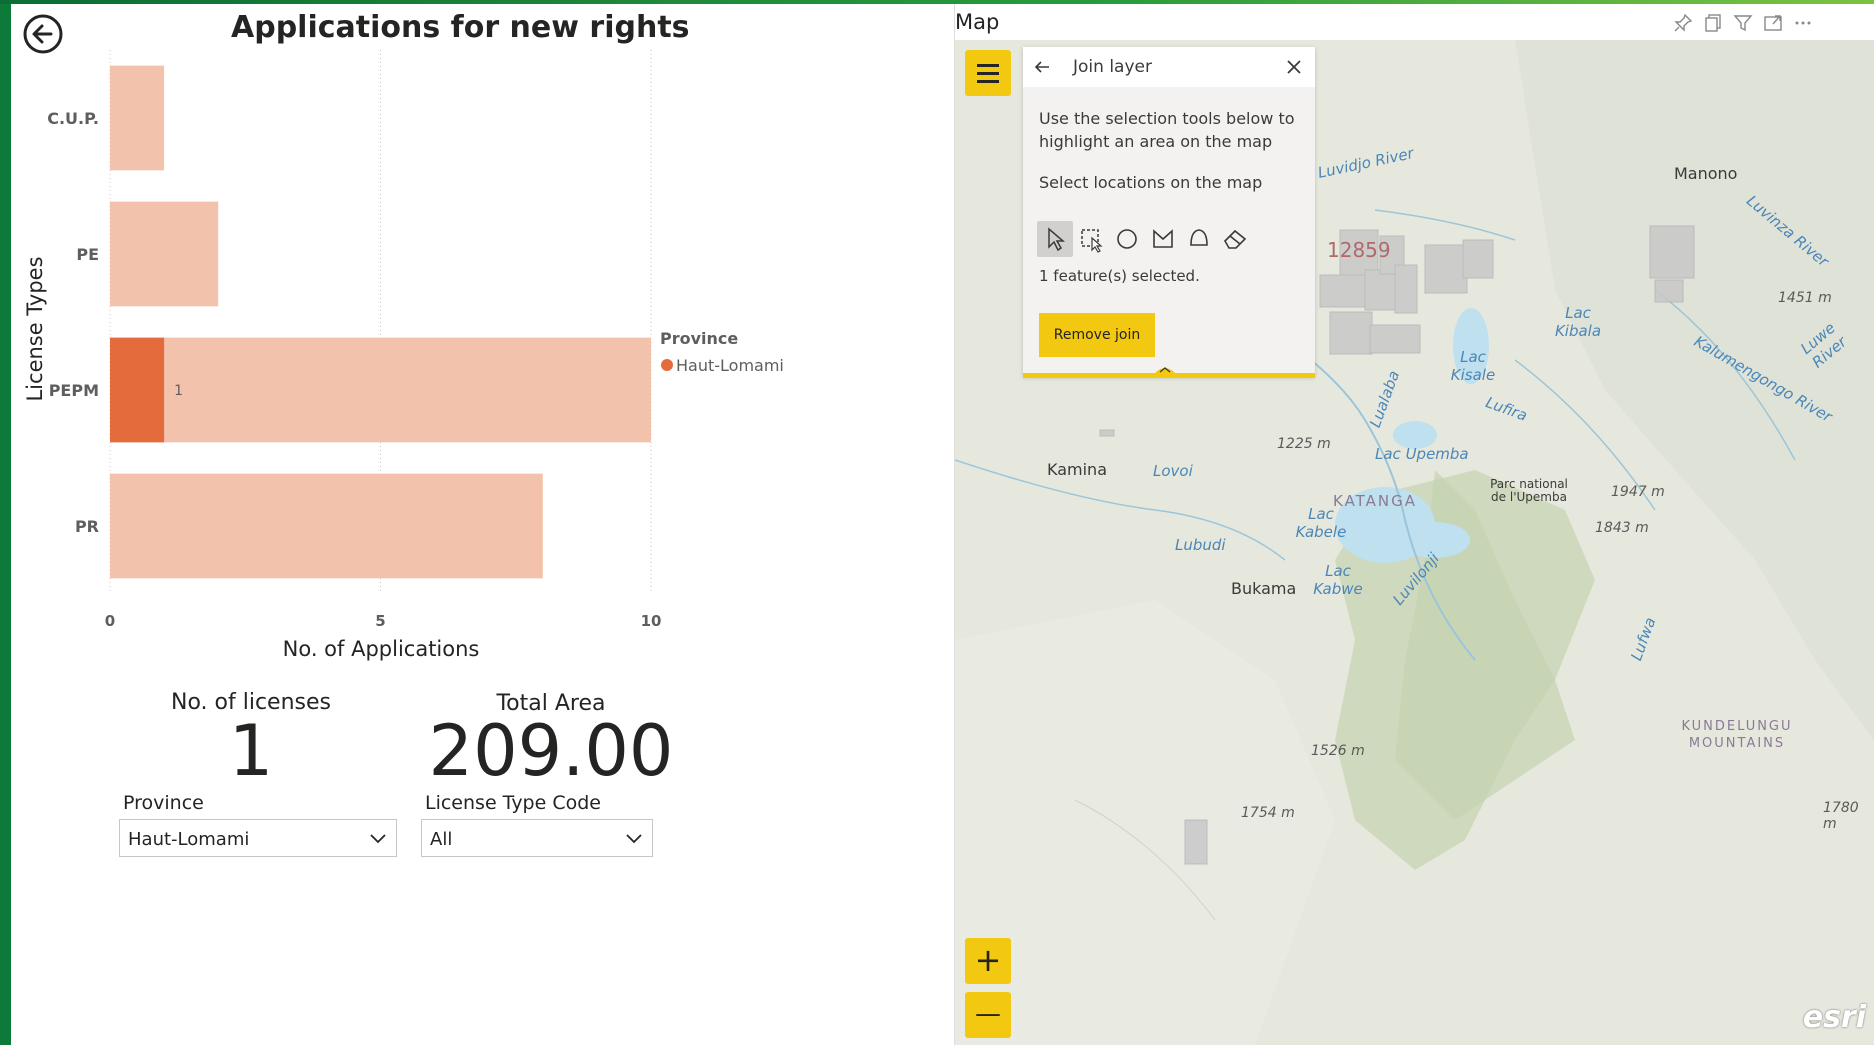  What do you see at coordinates (1338, 751) in the screenshot?
I see `elevation-label: 1526 m` at bounding box center [1338, 751].